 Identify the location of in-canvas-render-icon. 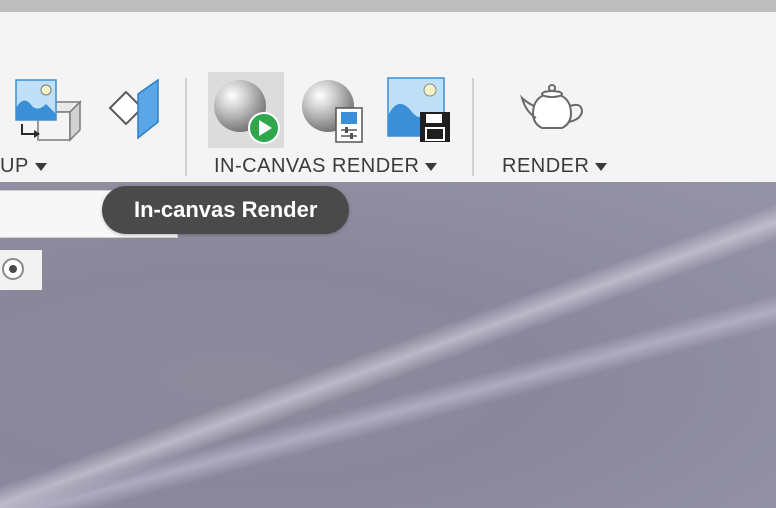
(247, 112).